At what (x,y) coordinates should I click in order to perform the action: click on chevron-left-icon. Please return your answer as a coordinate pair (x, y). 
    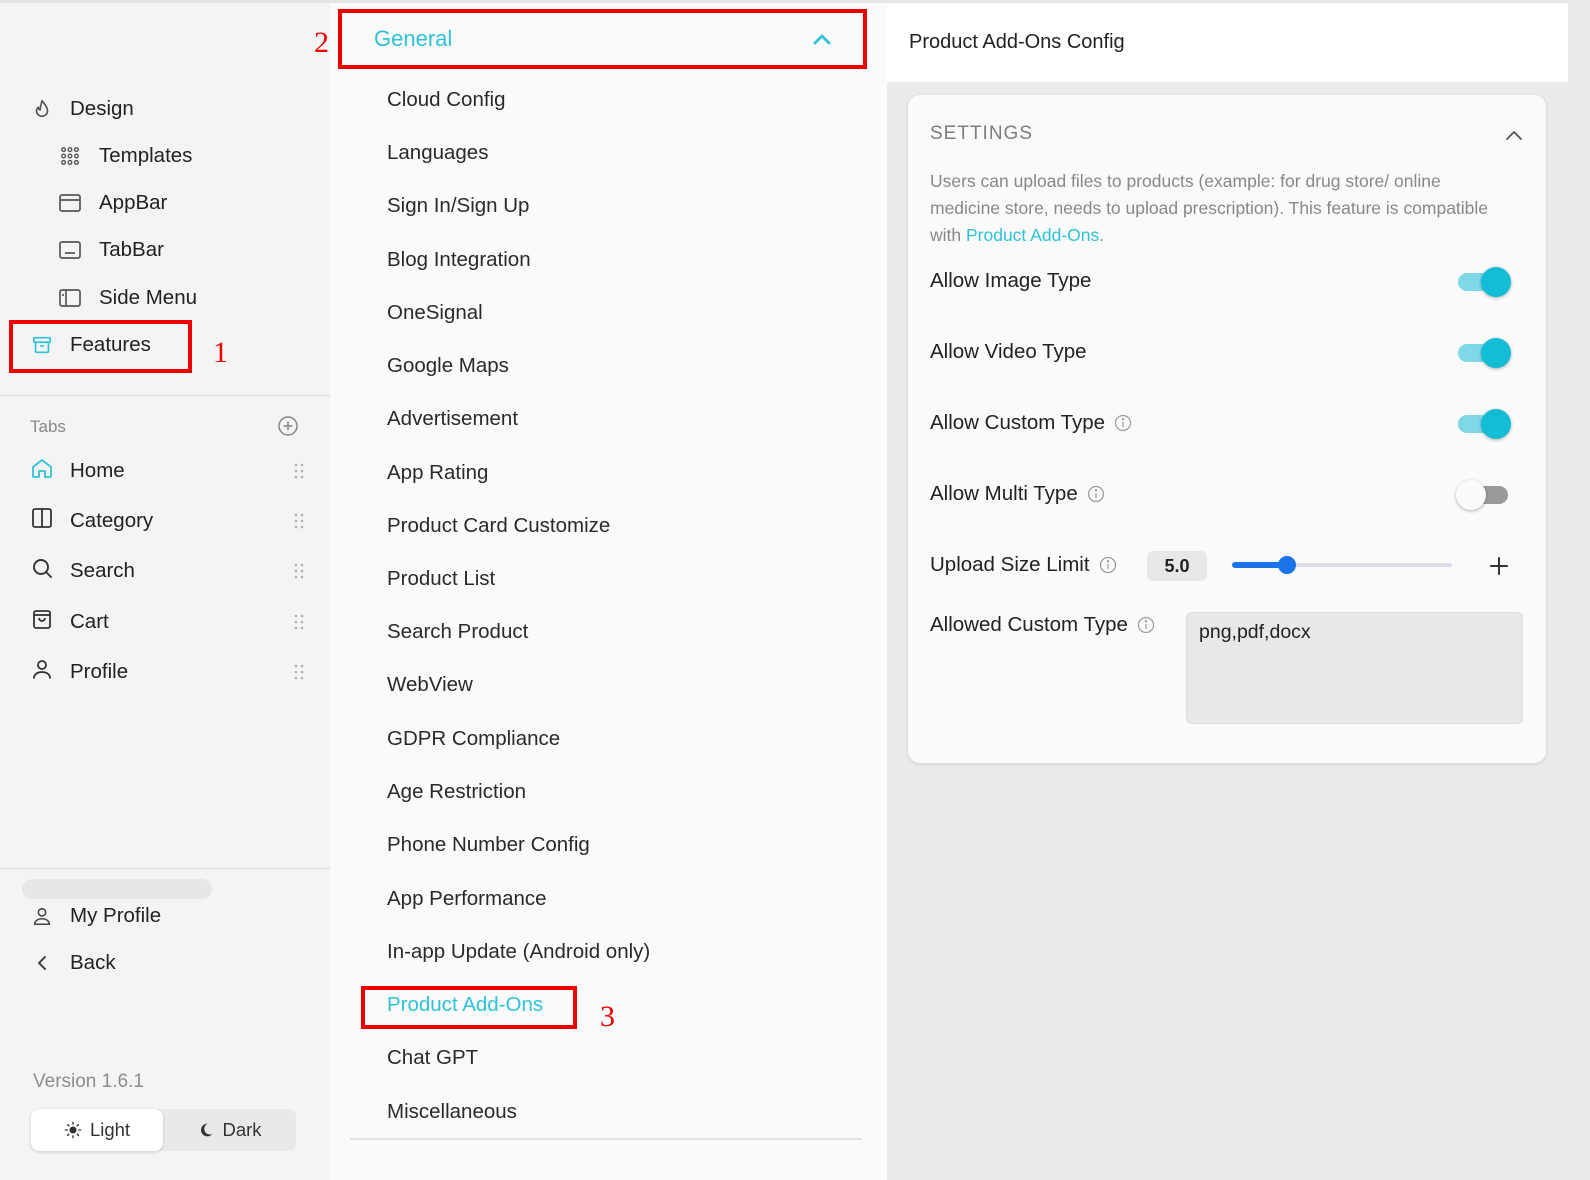
    Looking at the image, I should click on (42, 963).